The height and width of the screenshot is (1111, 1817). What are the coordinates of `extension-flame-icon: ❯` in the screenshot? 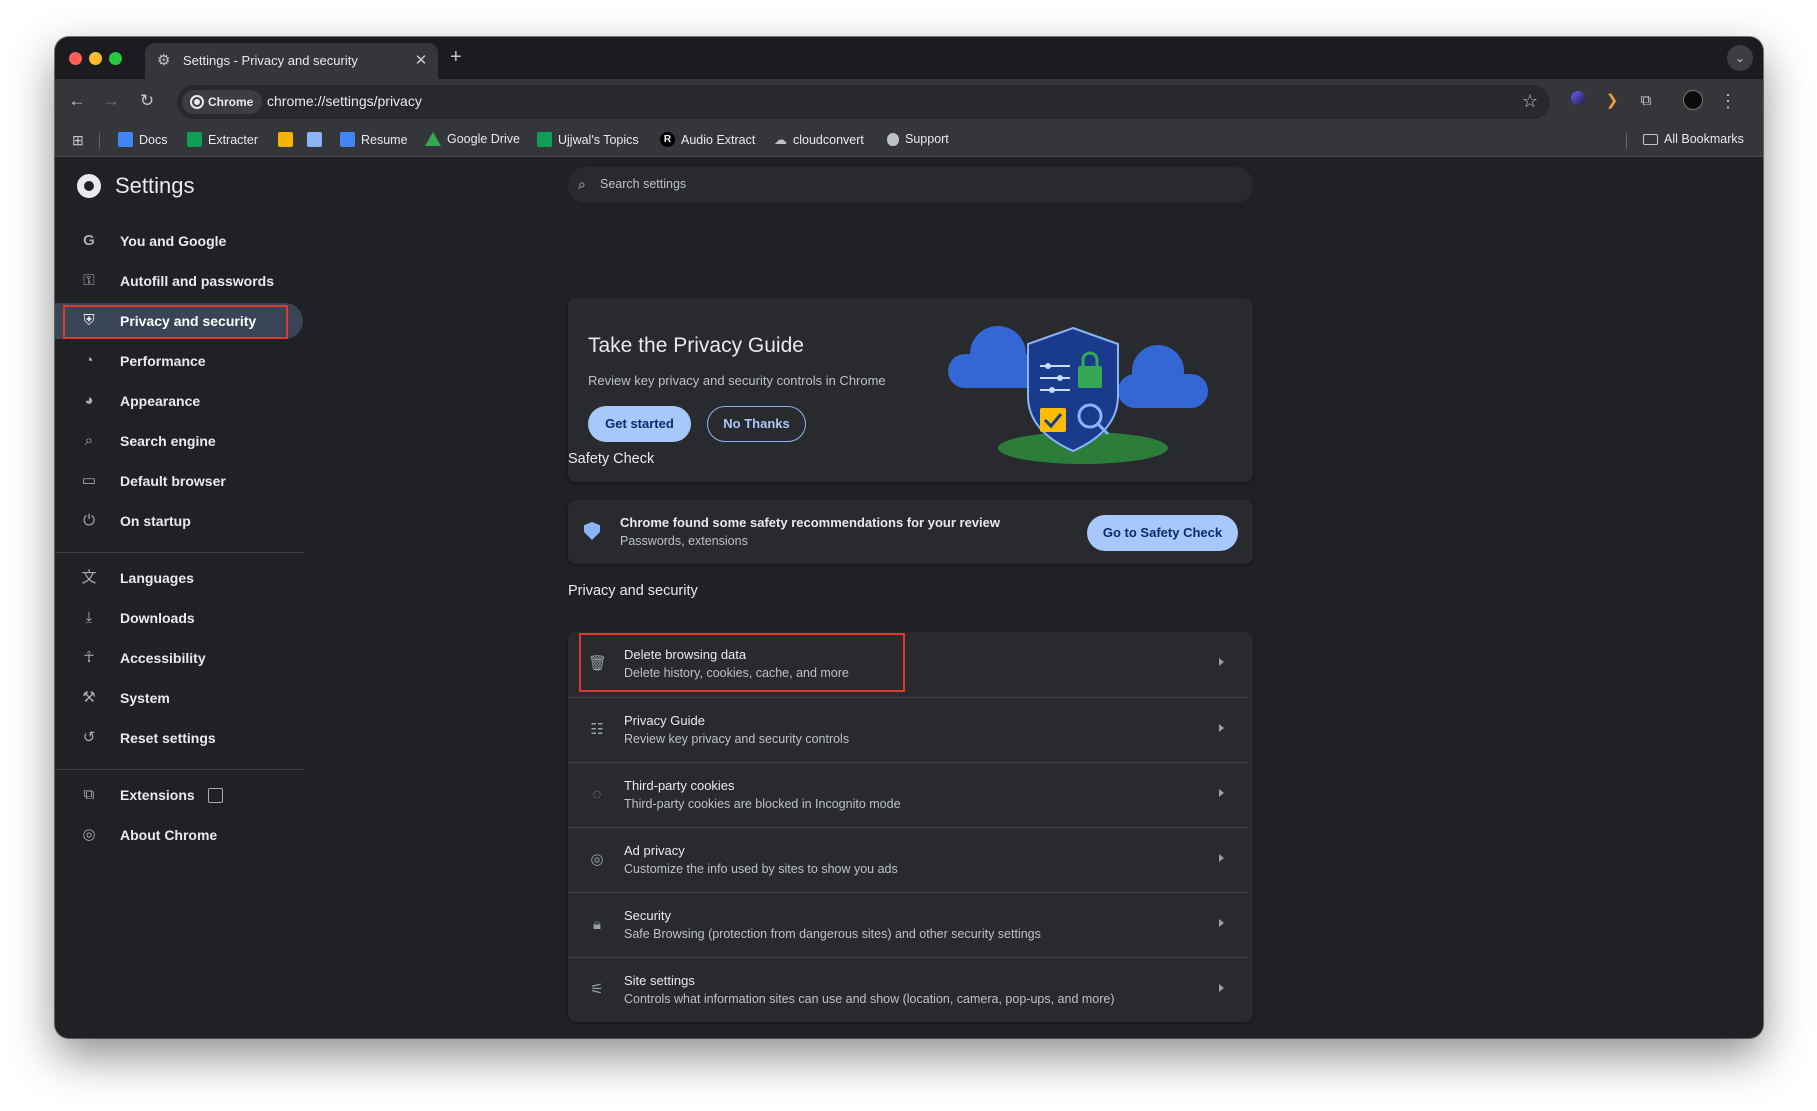 It's located at (1612, 101).